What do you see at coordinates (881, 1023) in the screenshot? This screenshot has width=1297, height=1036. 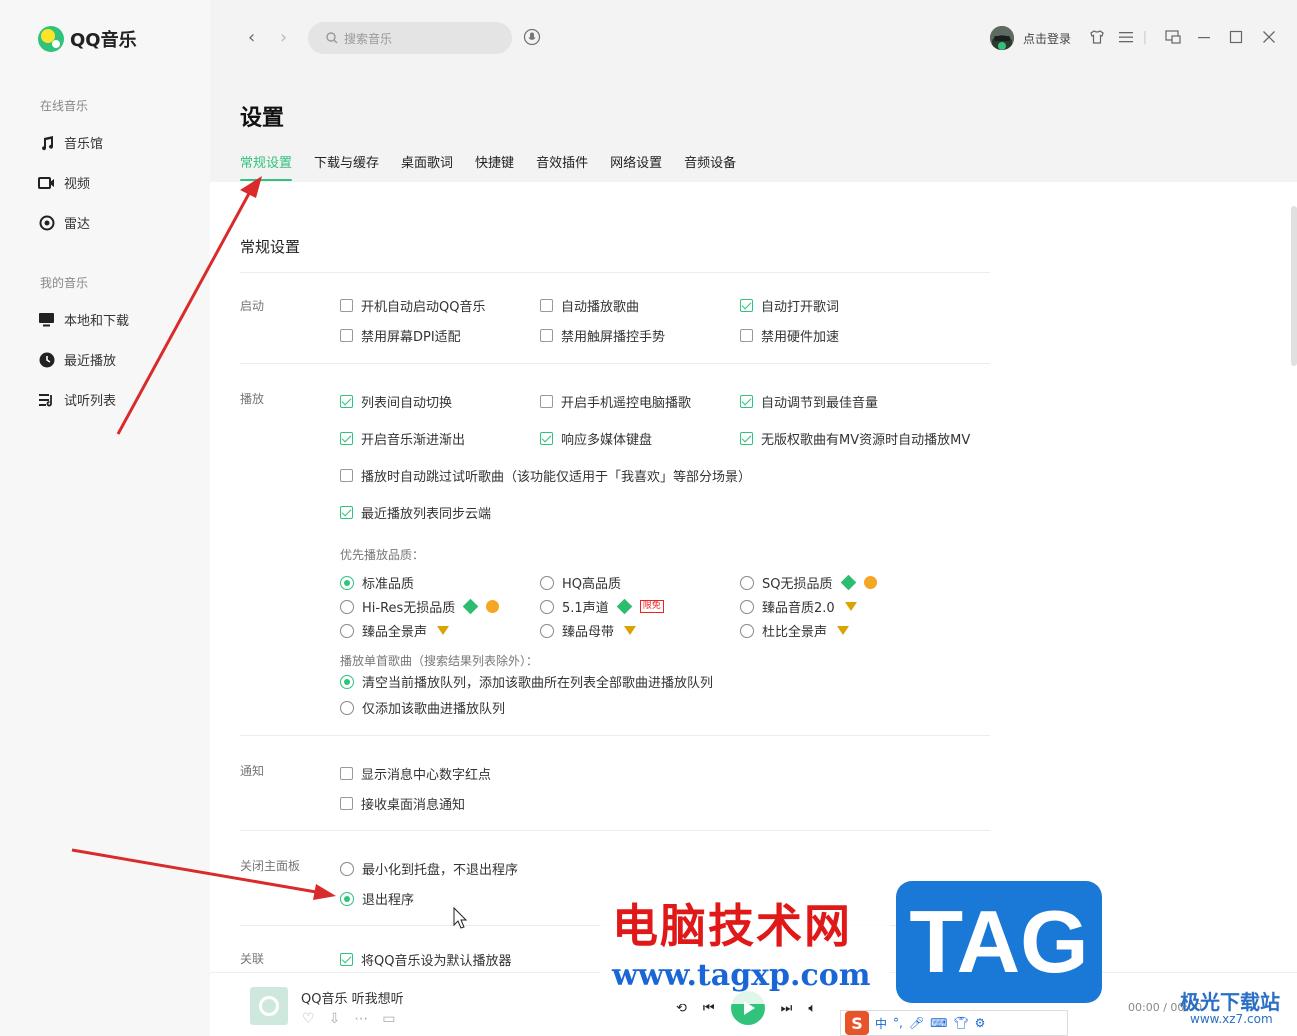 I see `ime-chinese-mode: 中` at bounding box center [881, 1023].